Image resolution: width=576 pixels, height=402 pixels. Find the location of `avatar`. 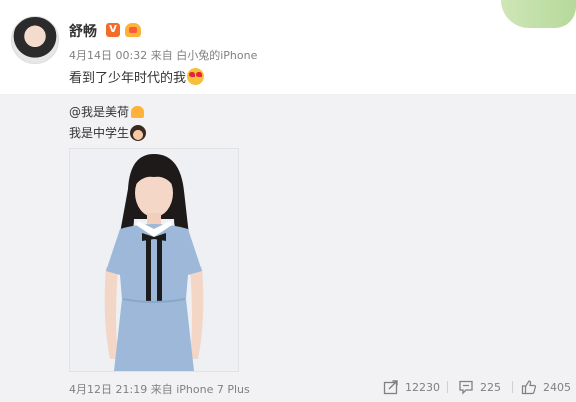

avatar is located at coordinates (35, 40).